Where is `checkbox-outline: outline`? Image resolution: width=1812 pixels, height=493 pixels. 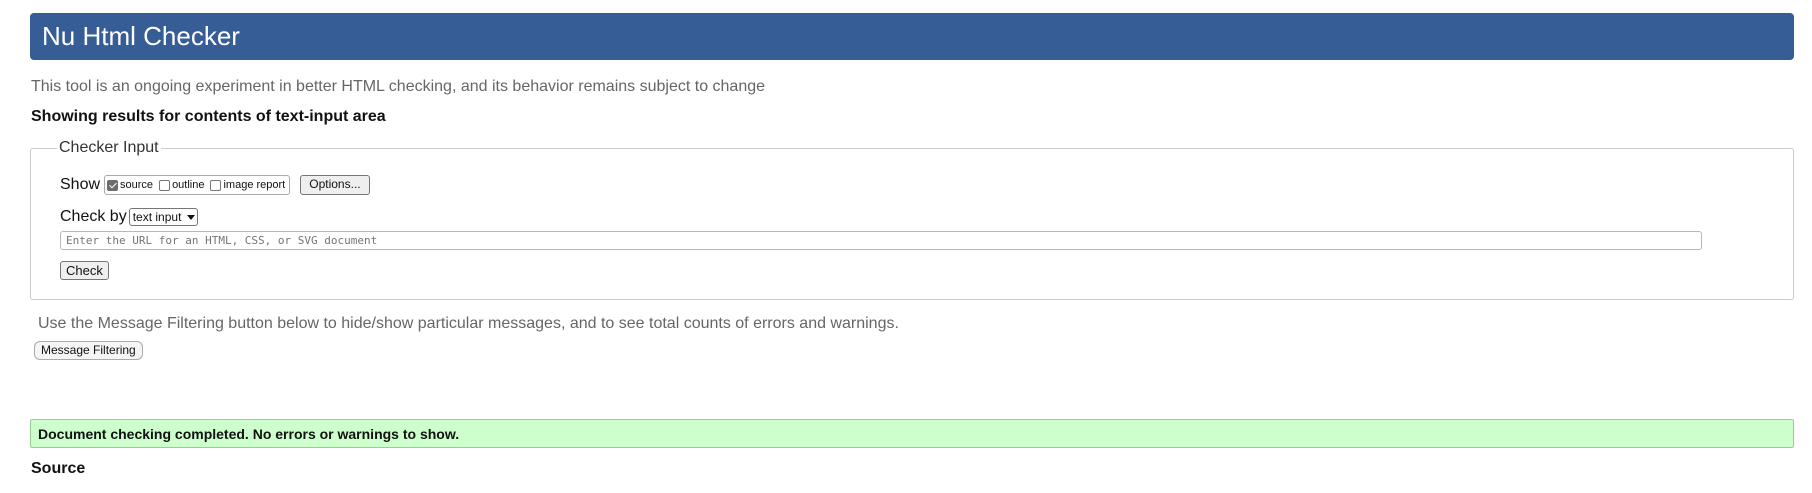 checkbox-outline: outline is located at coordinates (181, 185).